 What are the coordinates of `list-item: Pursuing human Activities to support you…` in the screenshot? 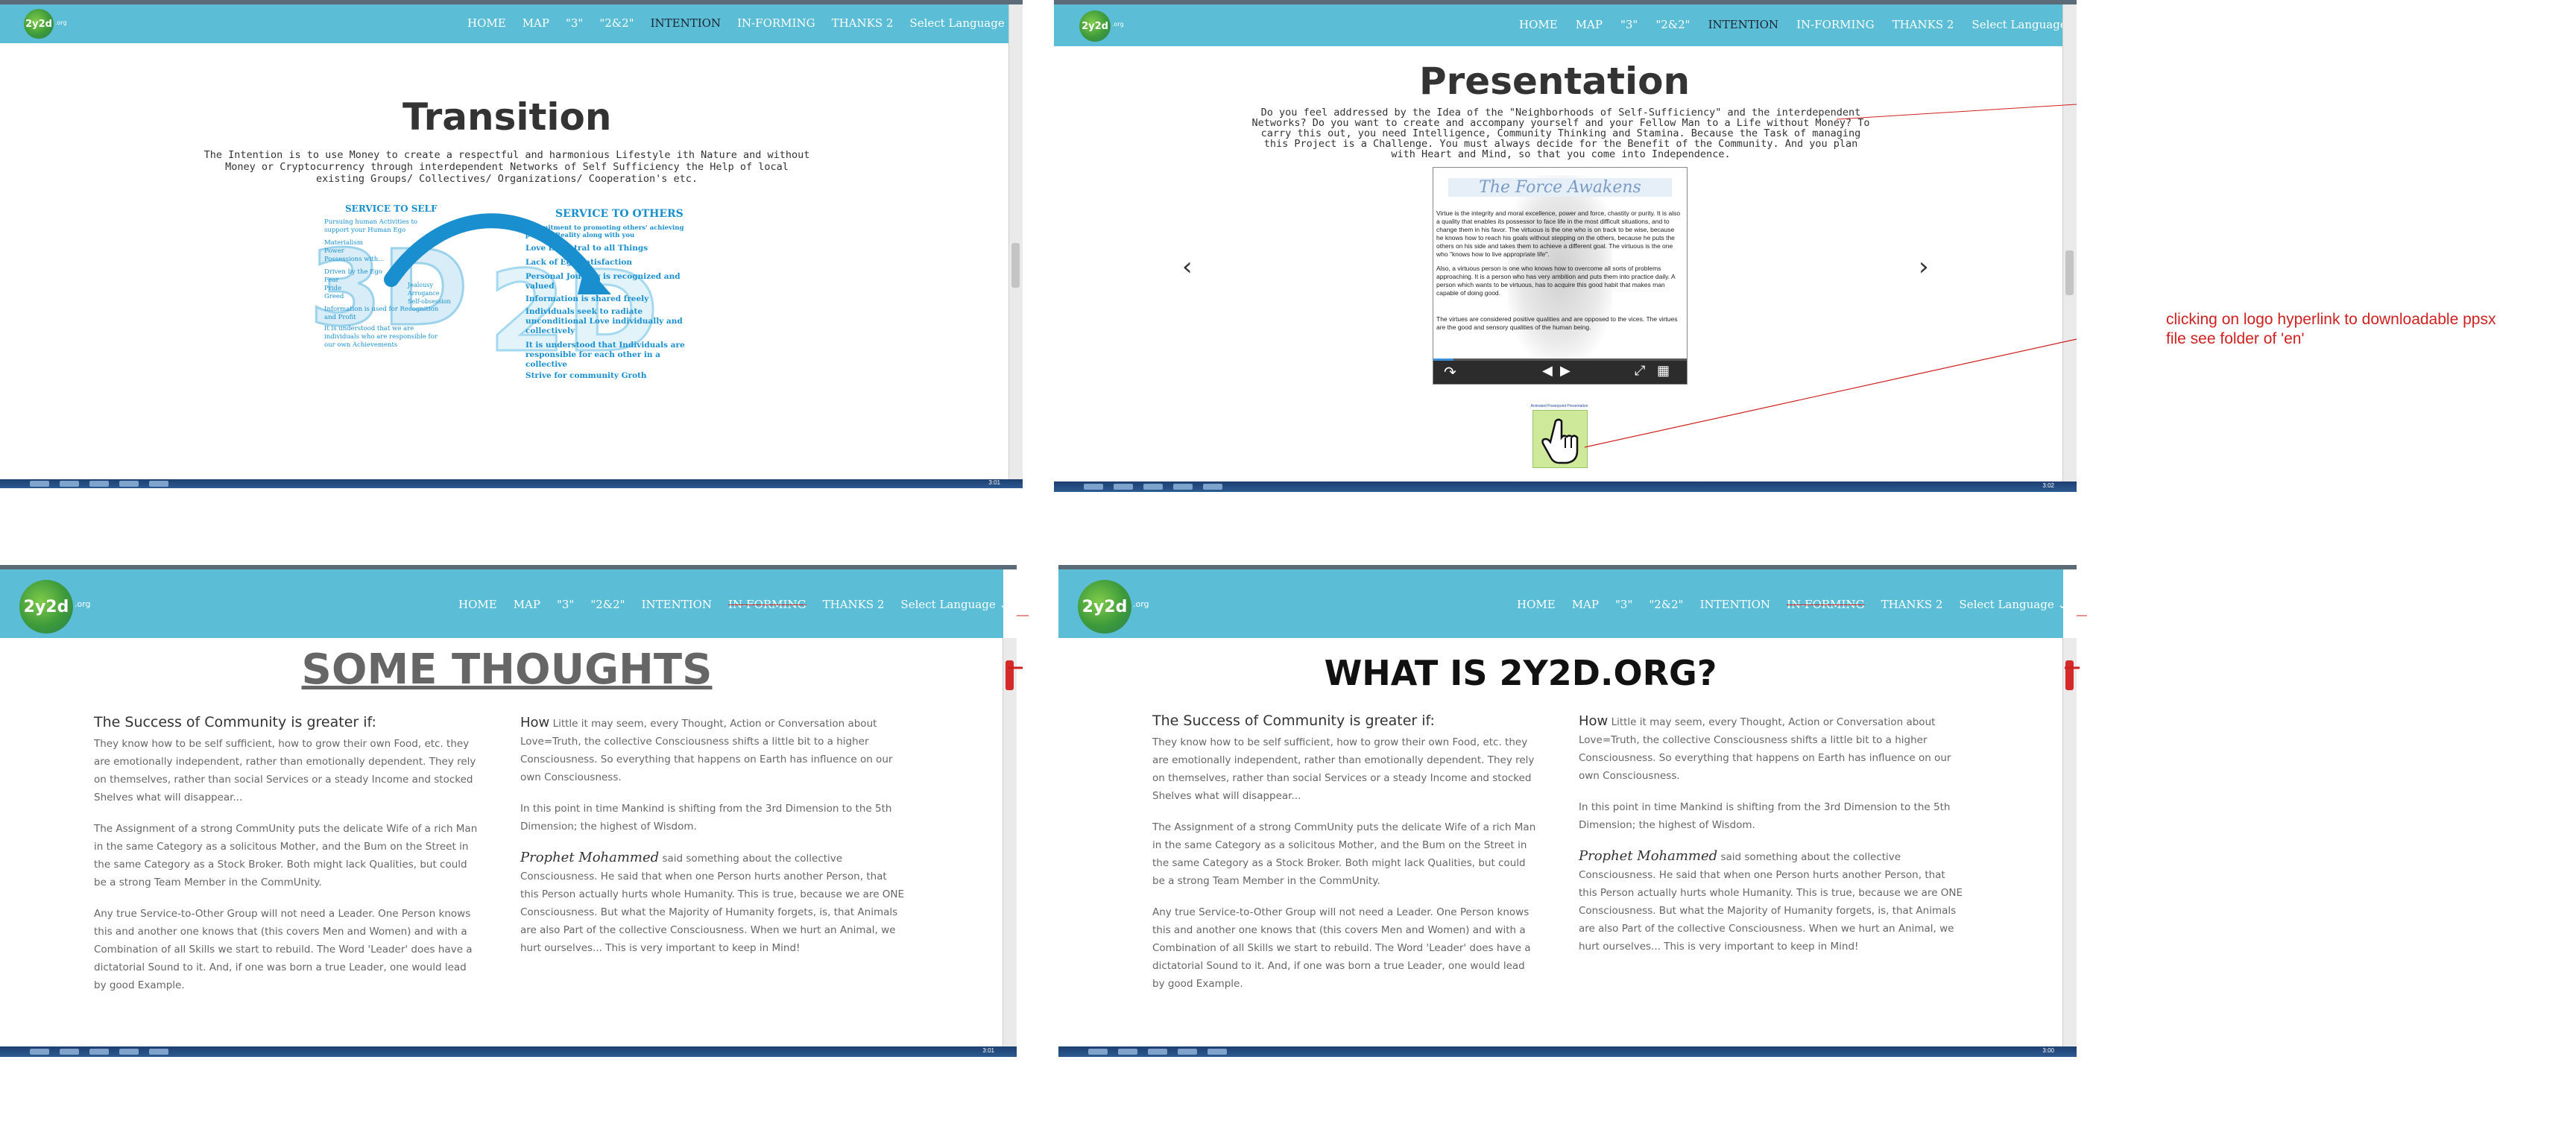 It's located at (371, 226).